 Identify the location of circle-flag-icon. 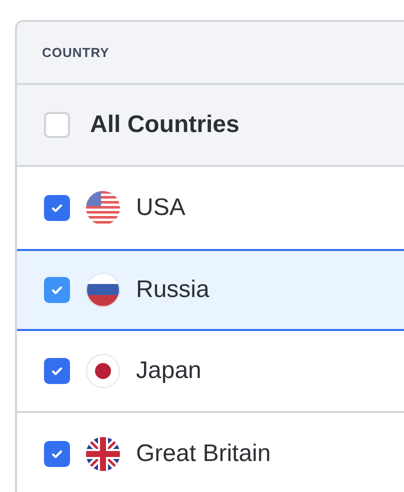
(103, 371).